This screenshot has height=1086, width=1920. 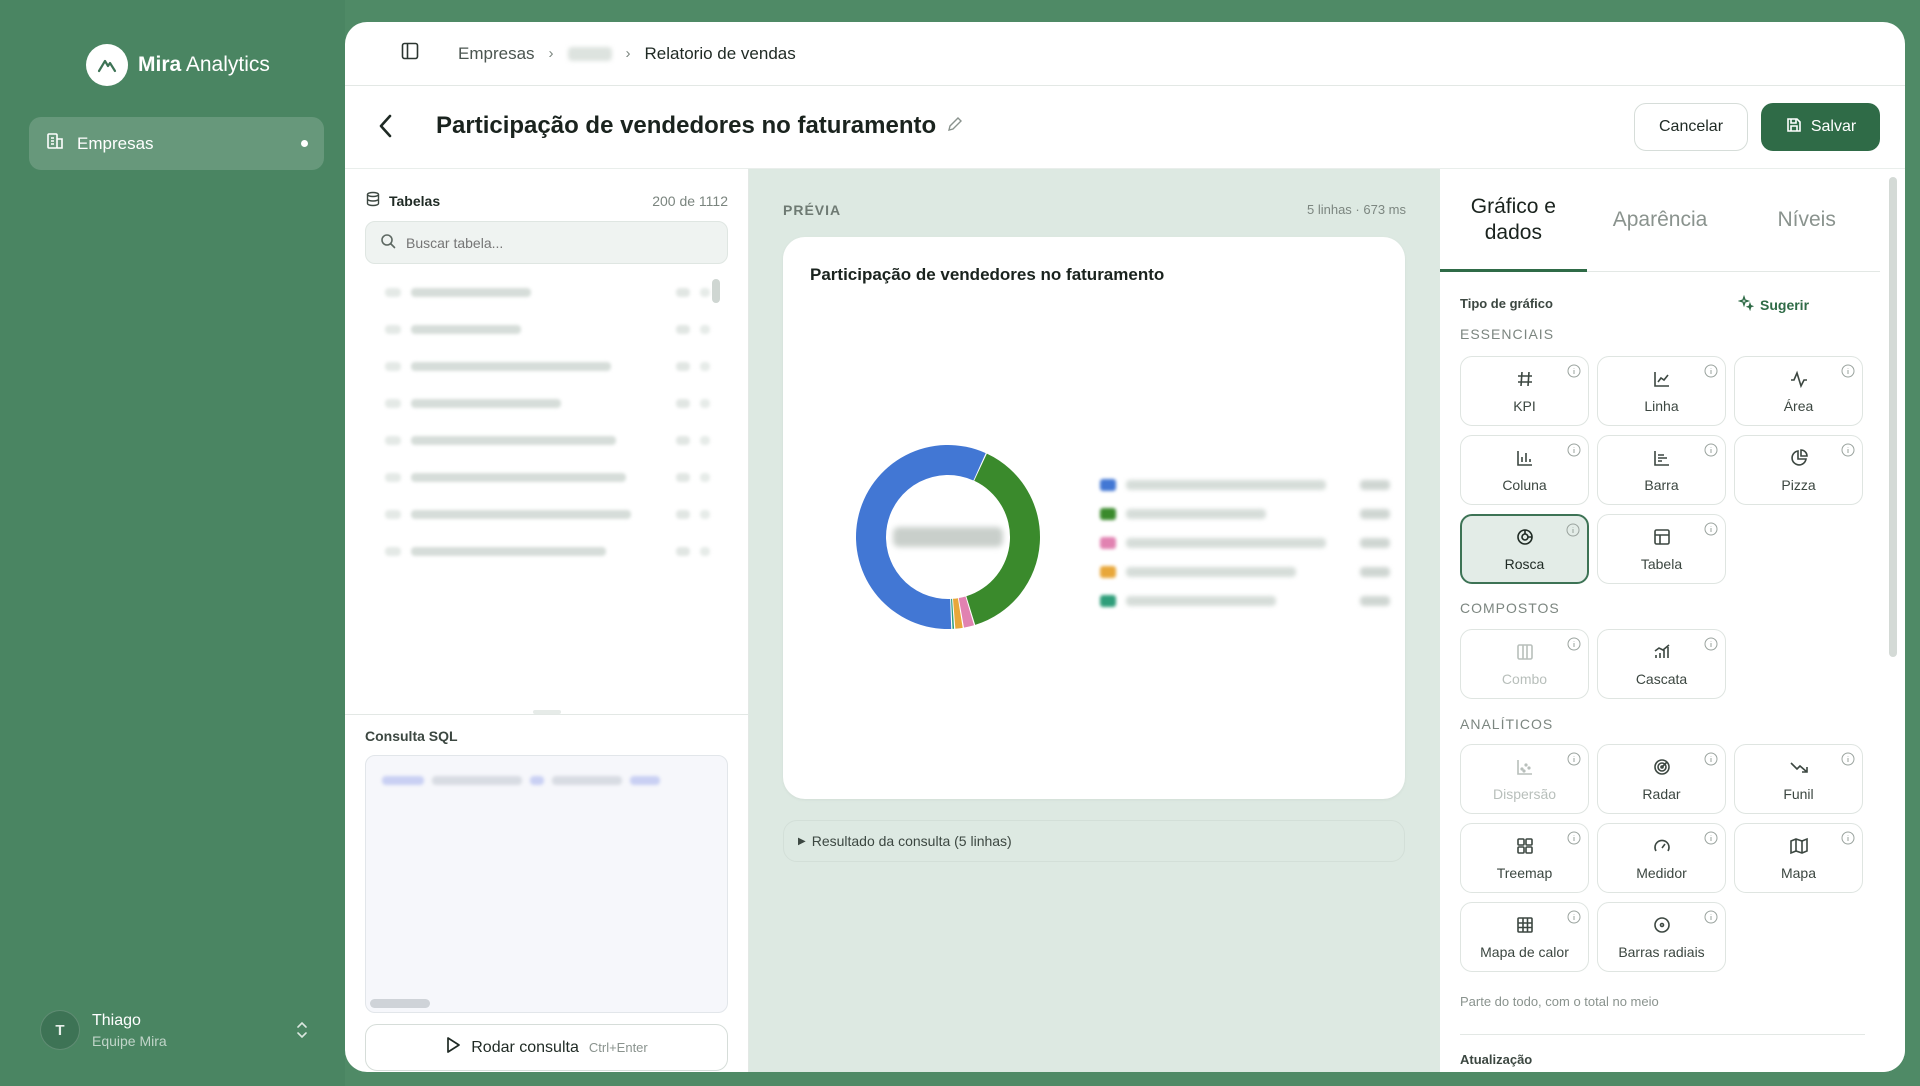 I want to click on run-shortcut: Ctrl+Enter, so click(x=618, y=1047).